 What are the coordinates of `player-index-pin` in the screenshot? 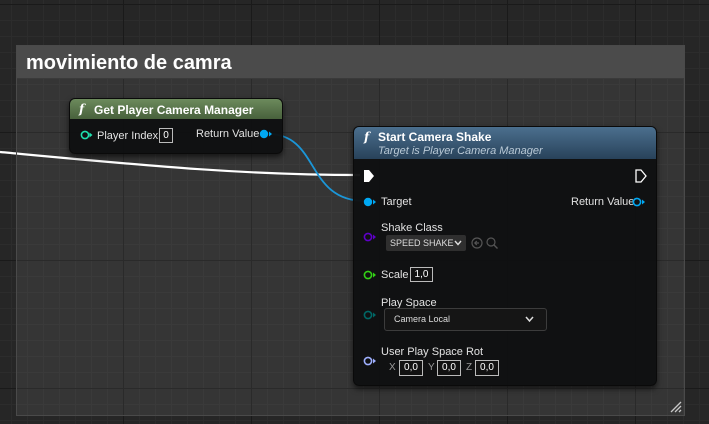 It's located at (86, 135).